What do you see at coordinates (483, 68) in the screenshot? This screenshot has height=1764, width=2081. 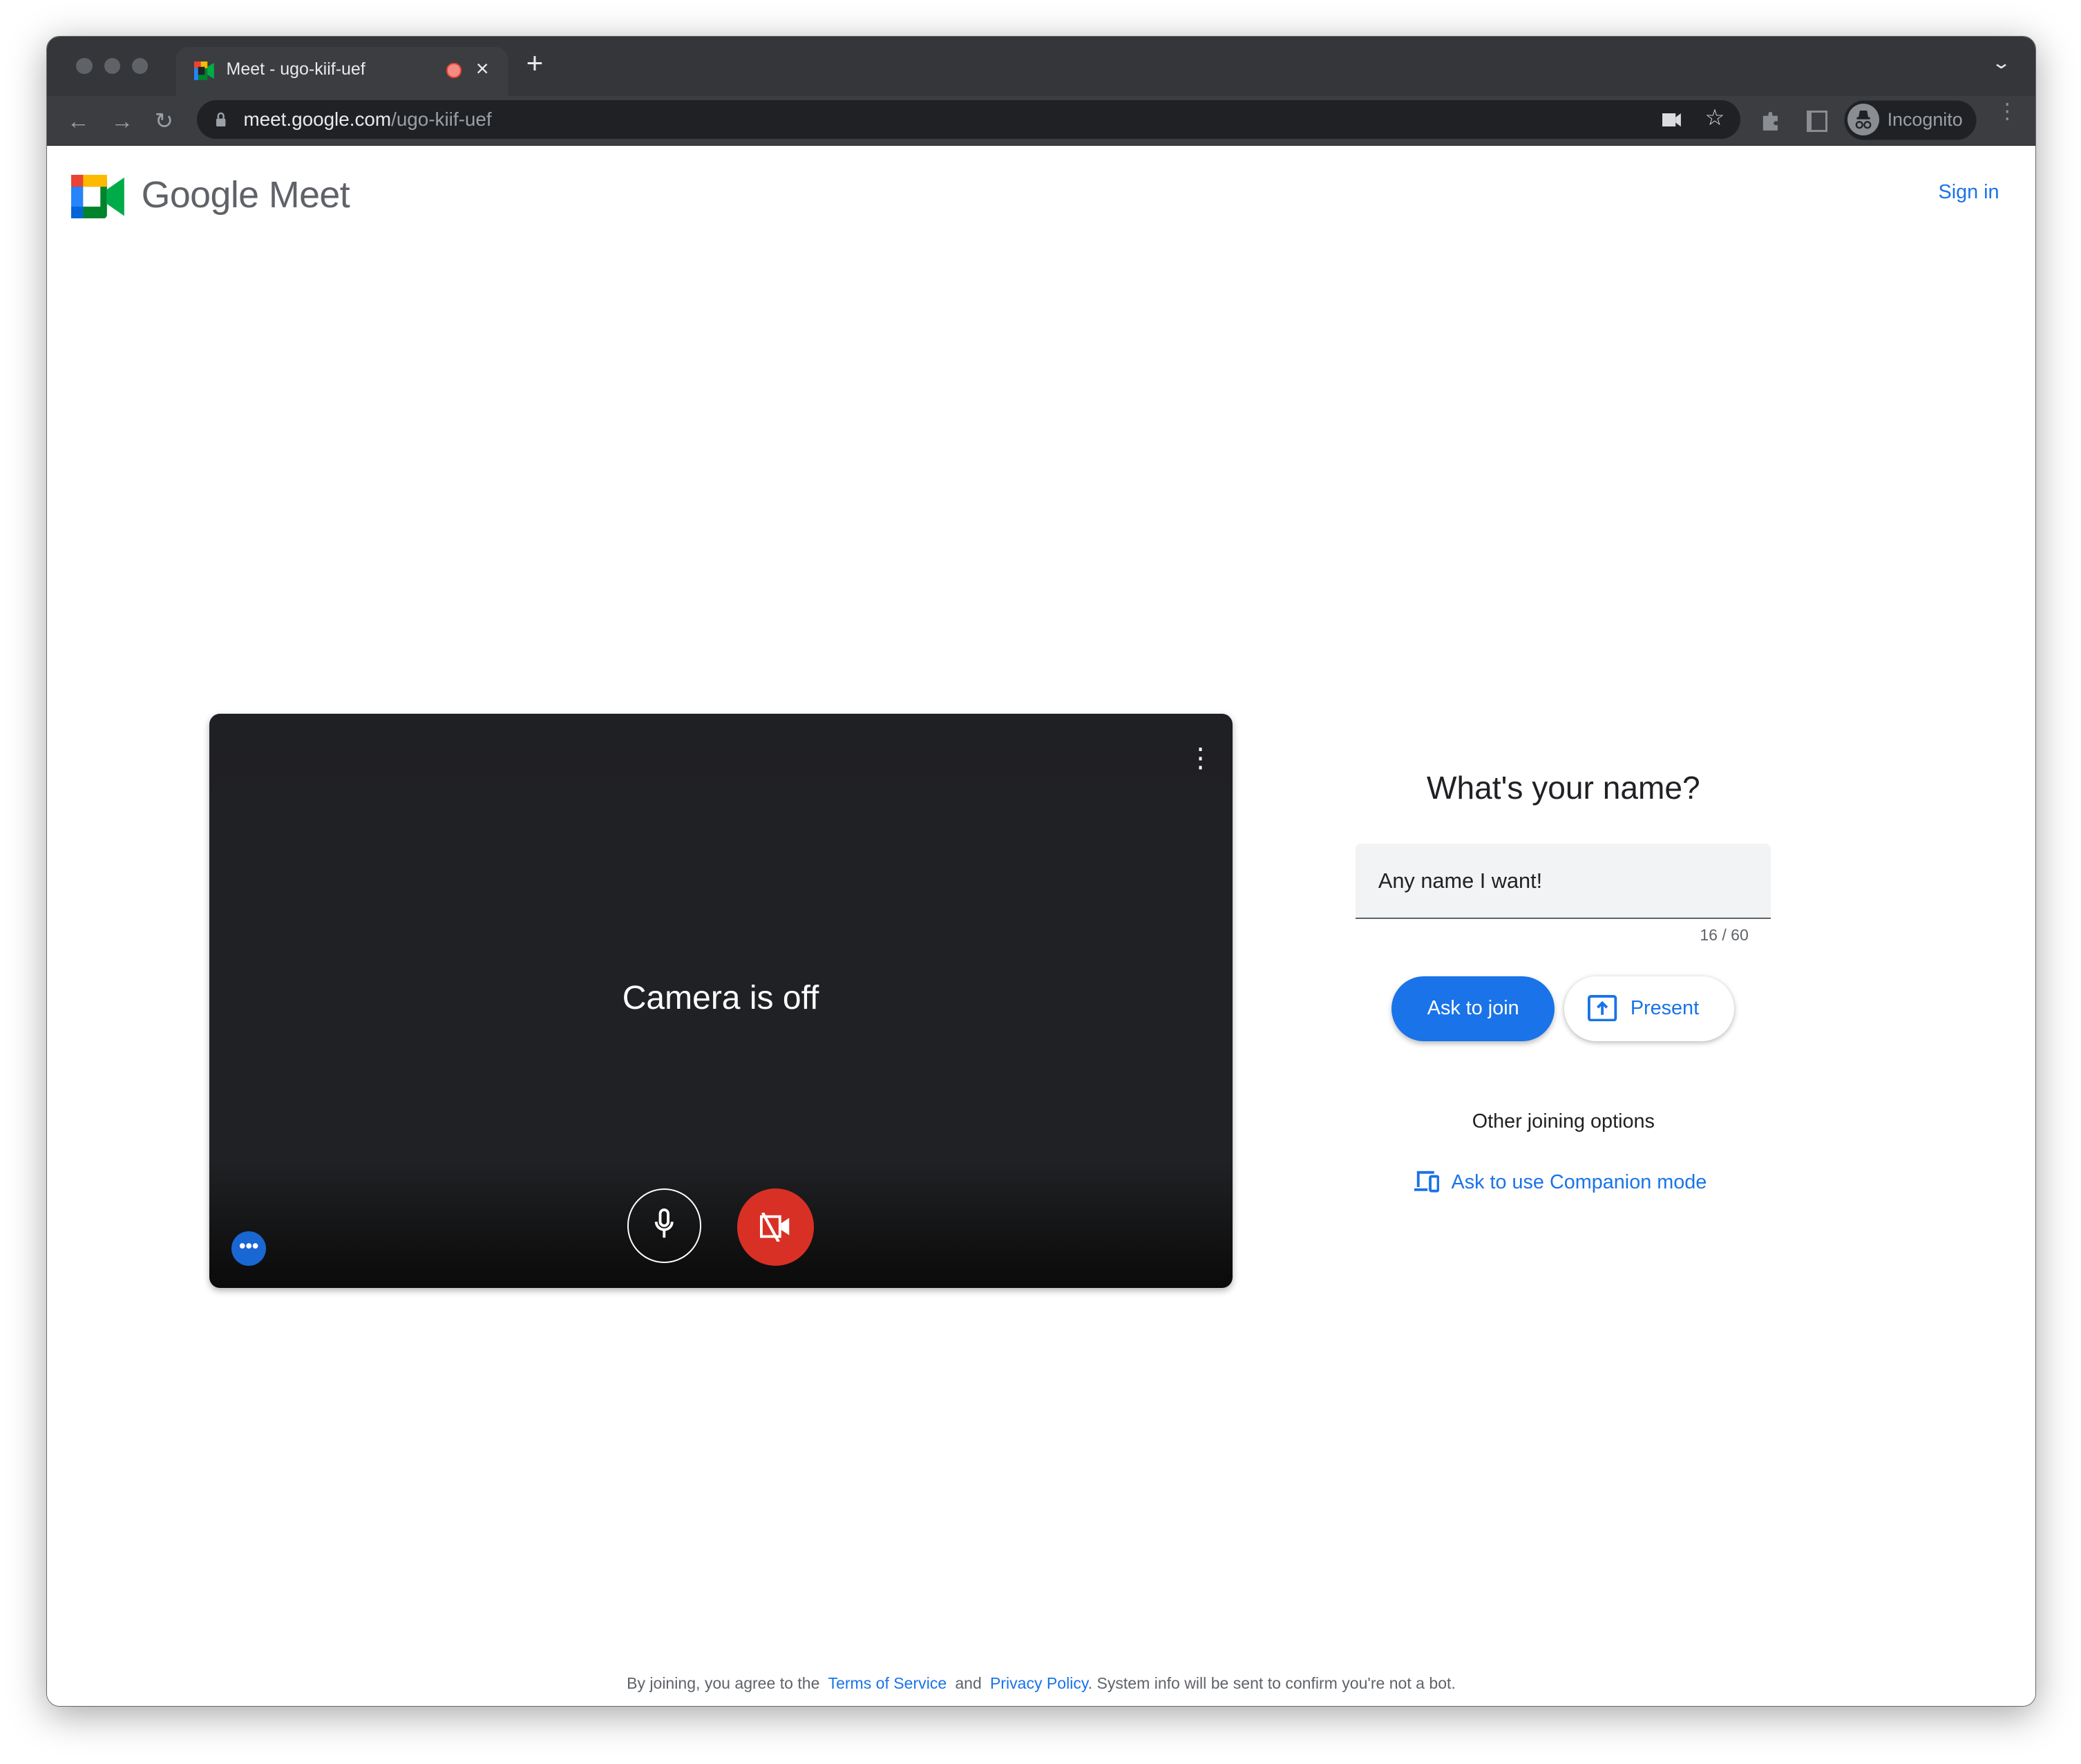 I see `close-tab-icon: ×` at bounding box center [483, 68].